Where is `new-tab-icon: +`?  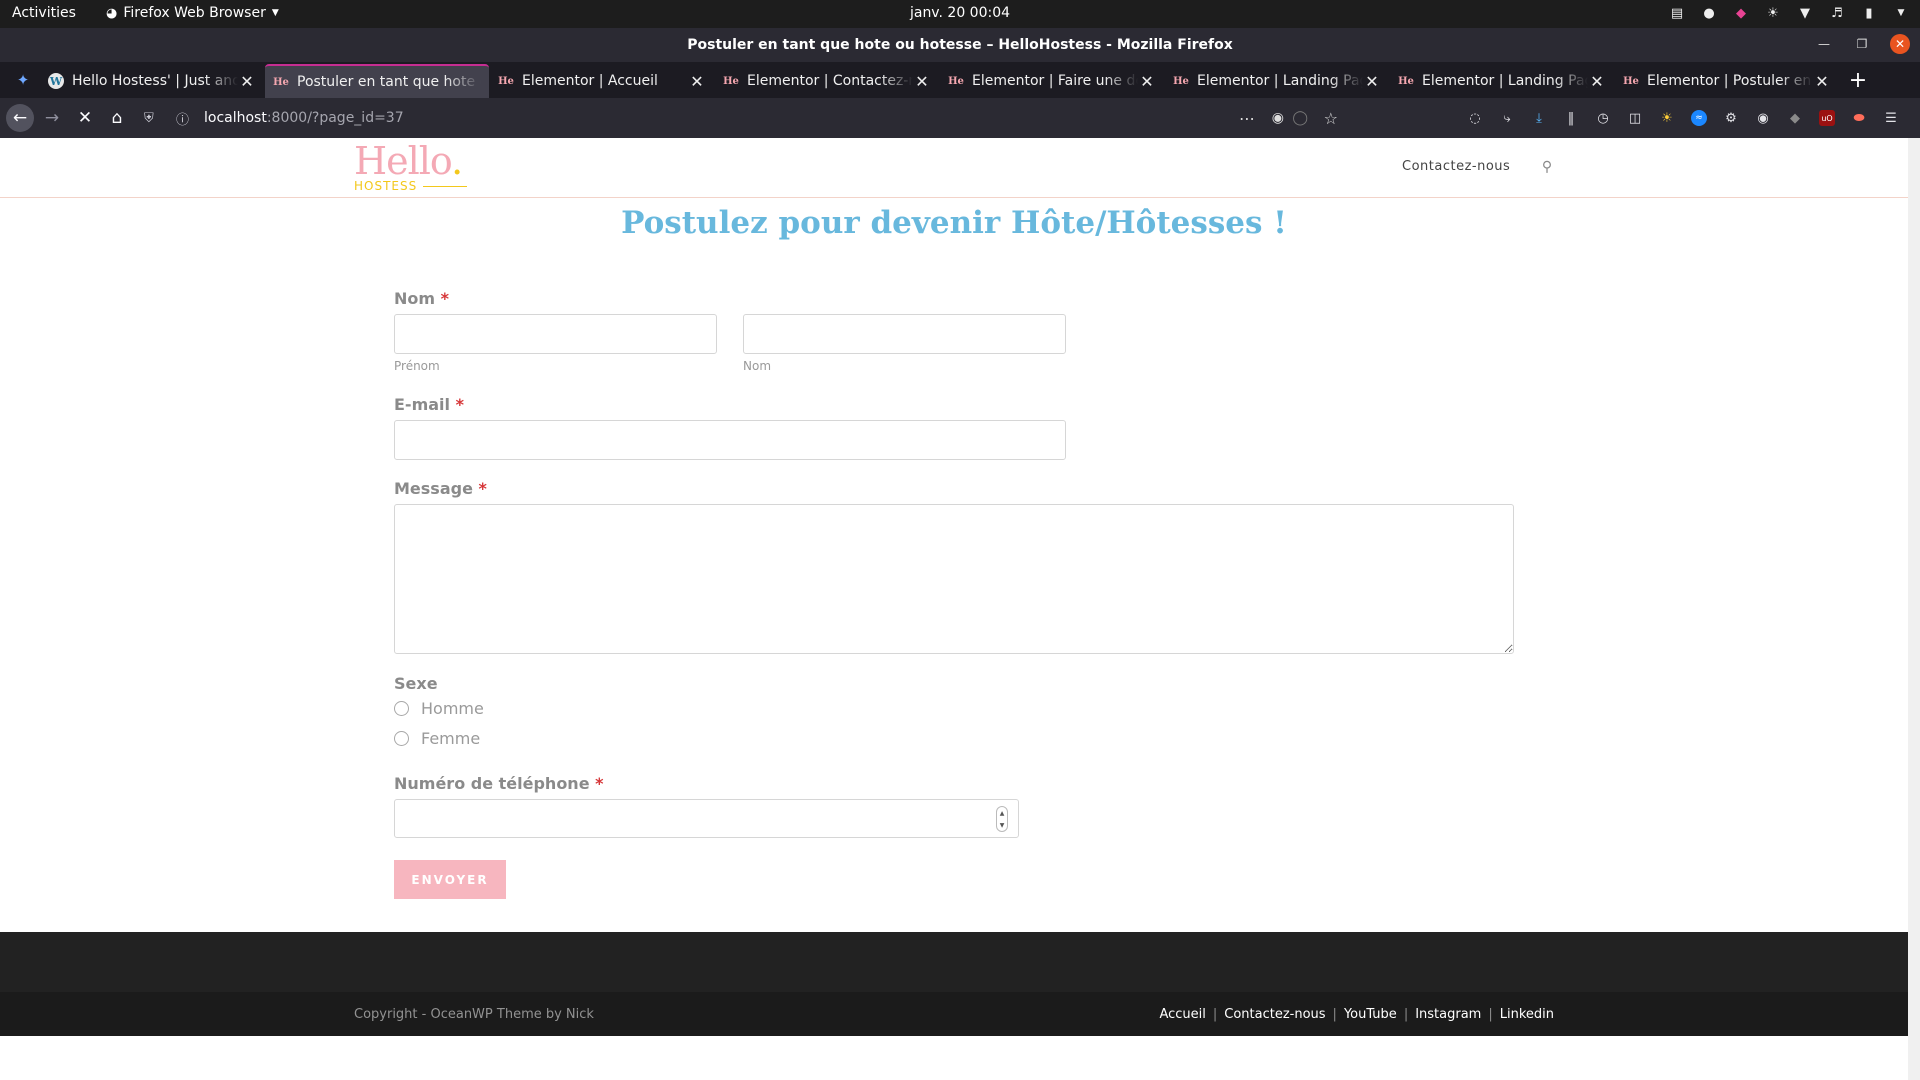
new-tab-icon: + is located at coordinates (1858, 80).